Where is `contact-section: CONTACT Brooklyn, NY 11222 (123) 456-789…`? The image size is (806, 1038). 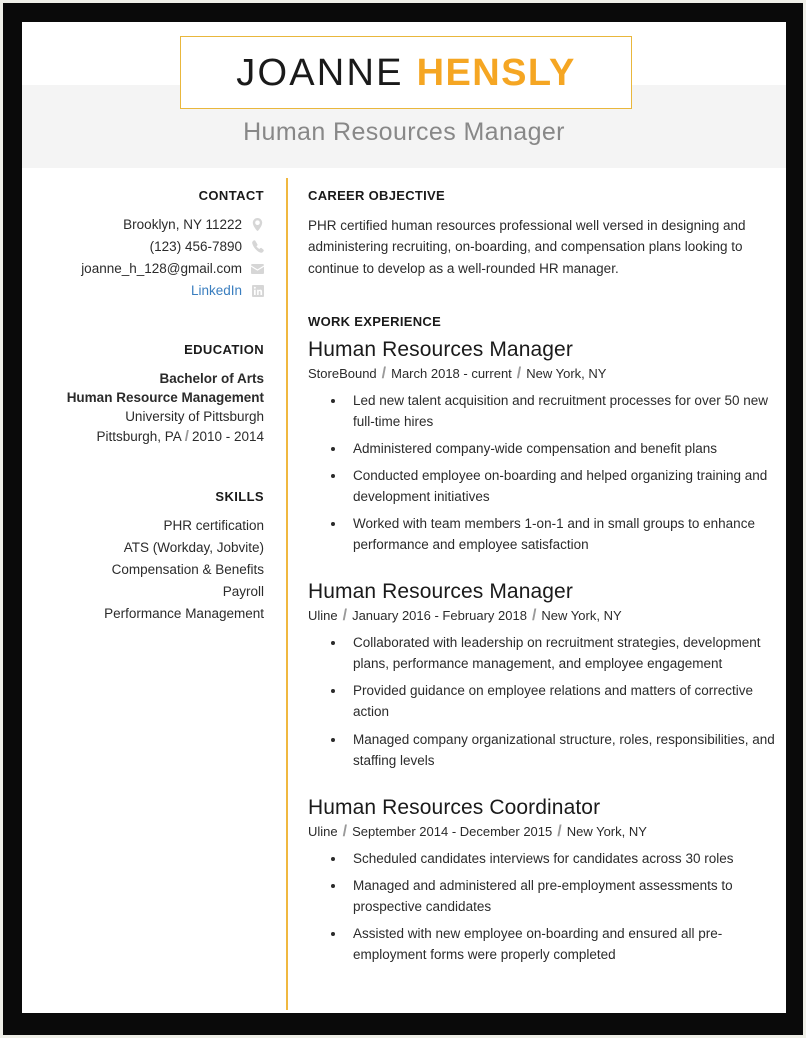
contact-section: CONTACT Brooklyn, NY 11222 (123) 456-789… is located at coordinates (143, 243).